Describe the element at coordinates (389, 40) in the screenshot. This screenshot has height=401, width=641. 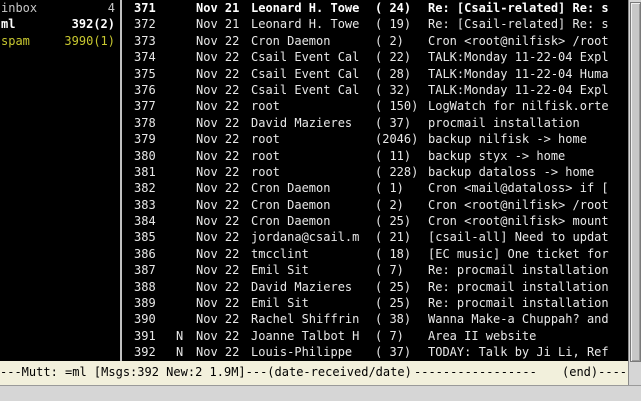
I see `message-size: ( 2)` at that location.